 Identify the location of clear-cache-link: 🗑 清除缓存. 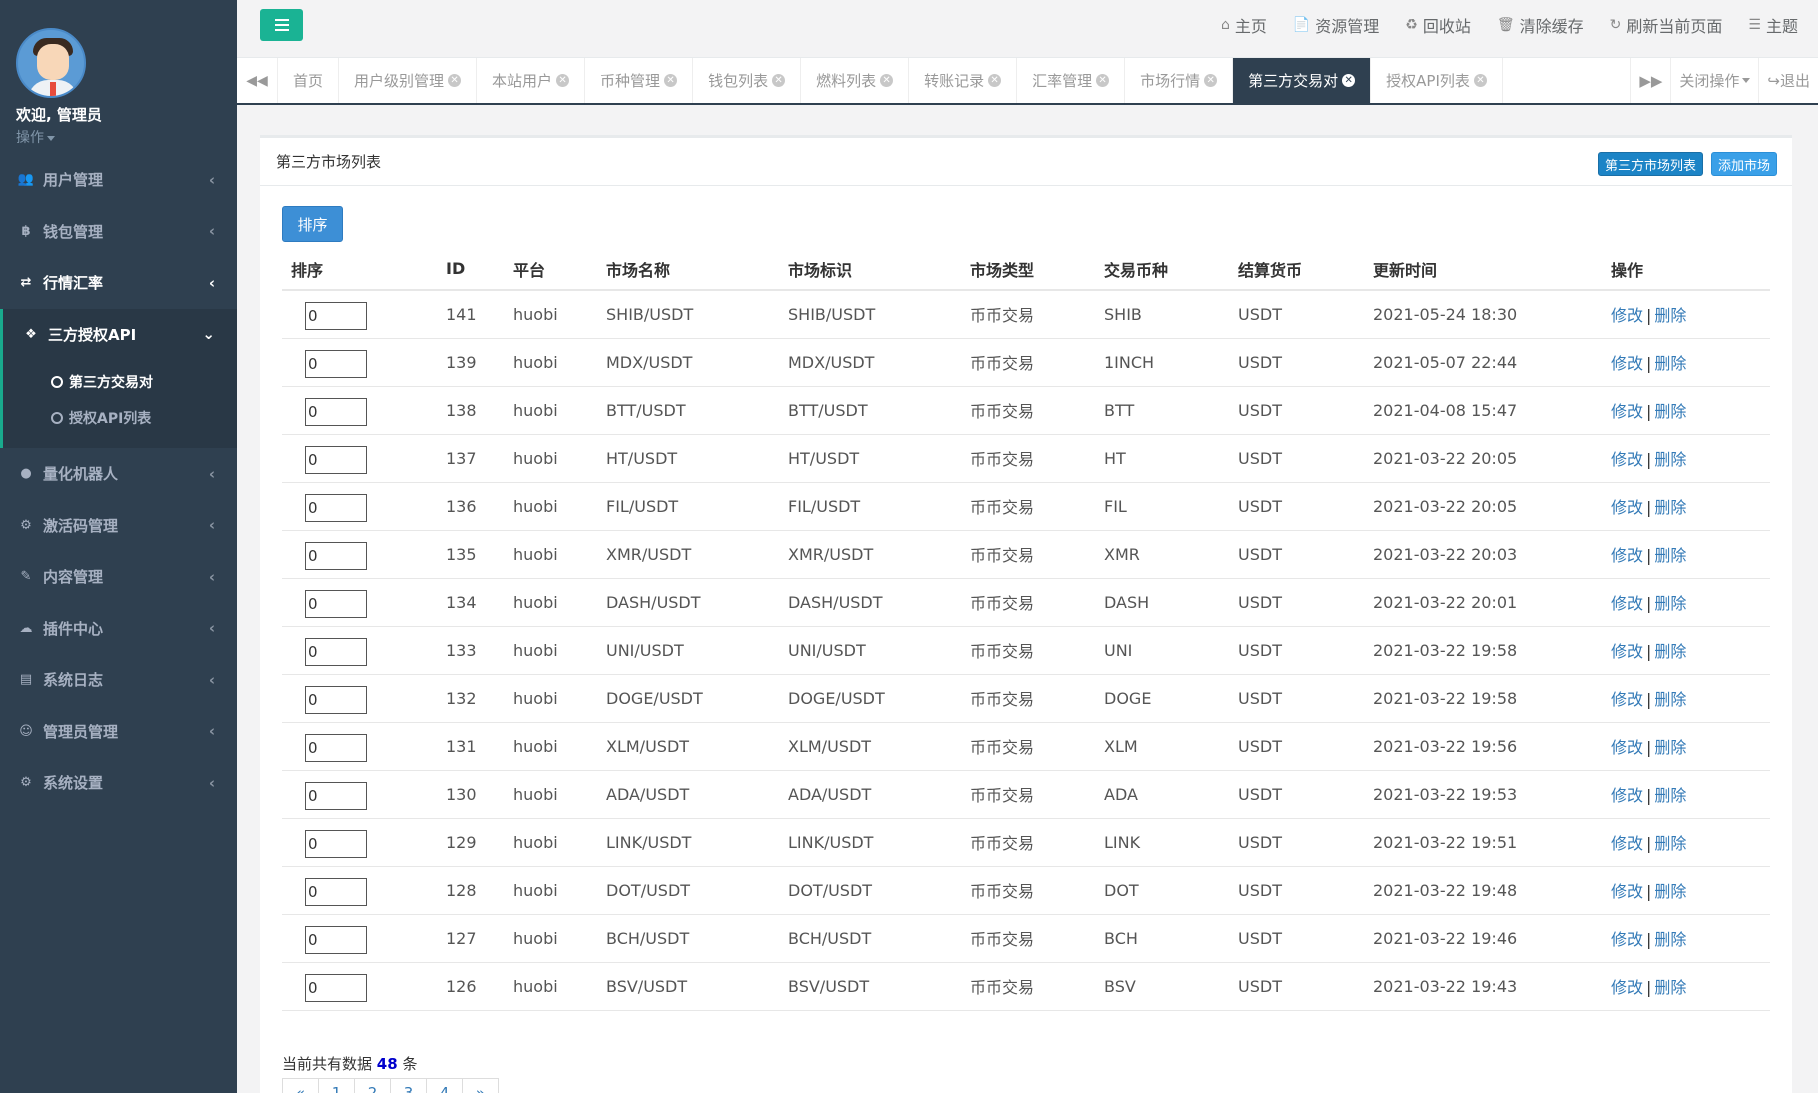
(1540, 25).